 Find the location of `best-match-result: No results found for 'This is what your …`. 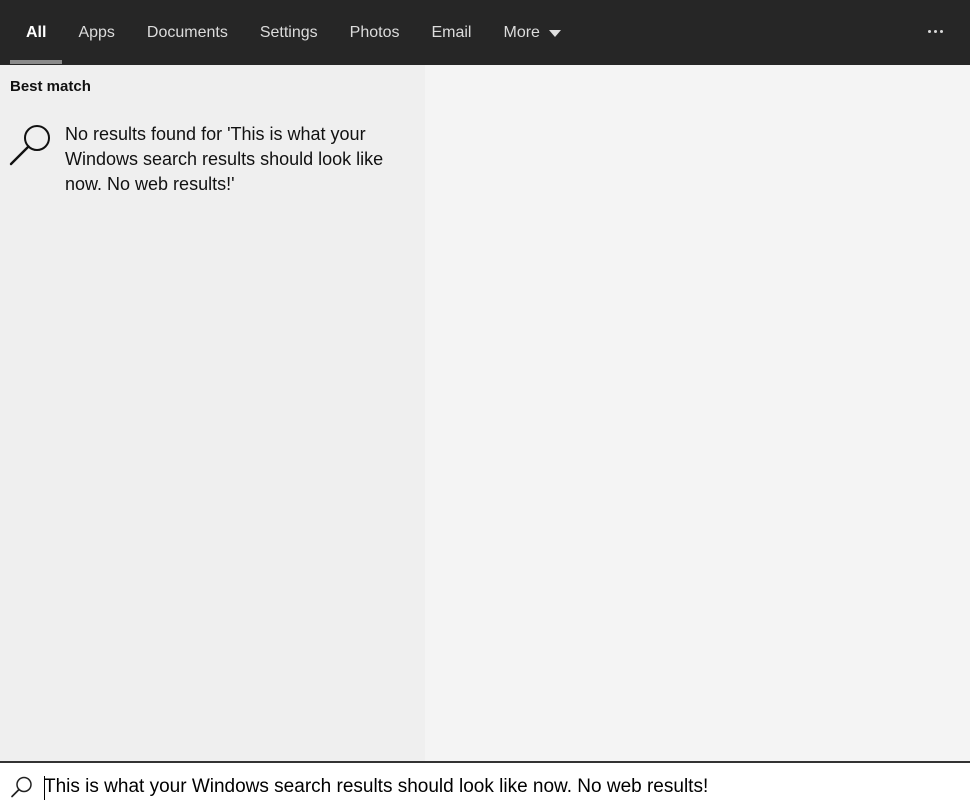

best-match-result: No results found for 'This is what your … is located at coordinates (212, 164).